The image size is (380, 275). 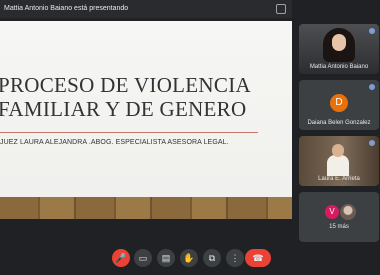 What do you see at coordinates (66, 8) in the screenshot?
I see `presenter-text: Mattia Antonio Baiano está presentando` at bounding box center [66, 8].